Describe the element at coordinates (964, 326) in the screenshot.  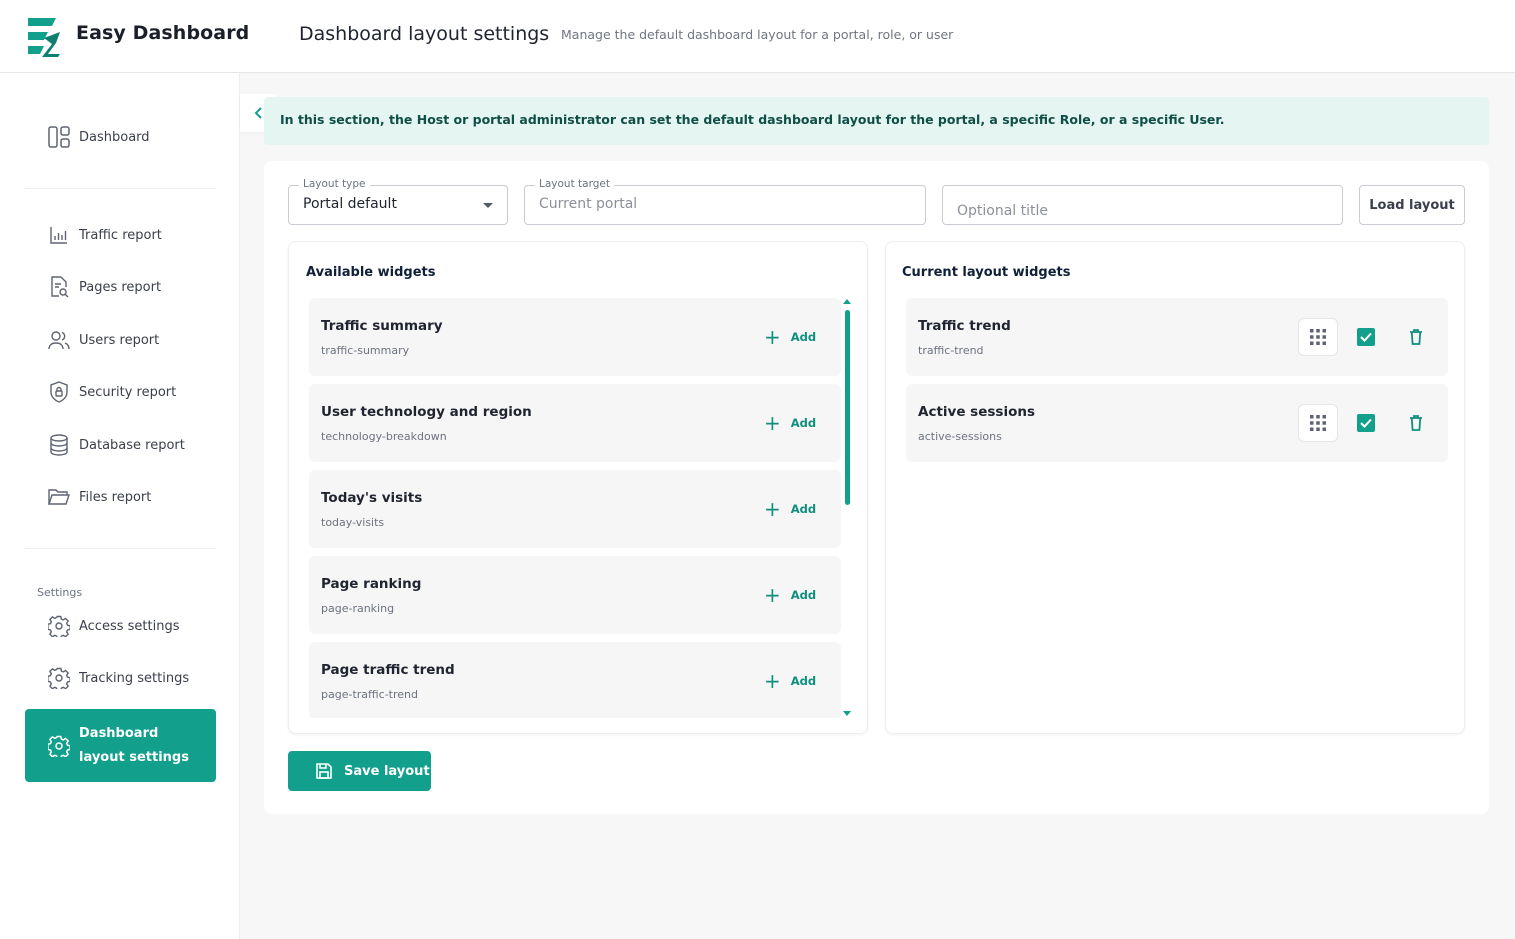
I see `widget-name: Traffic trend` at that location.